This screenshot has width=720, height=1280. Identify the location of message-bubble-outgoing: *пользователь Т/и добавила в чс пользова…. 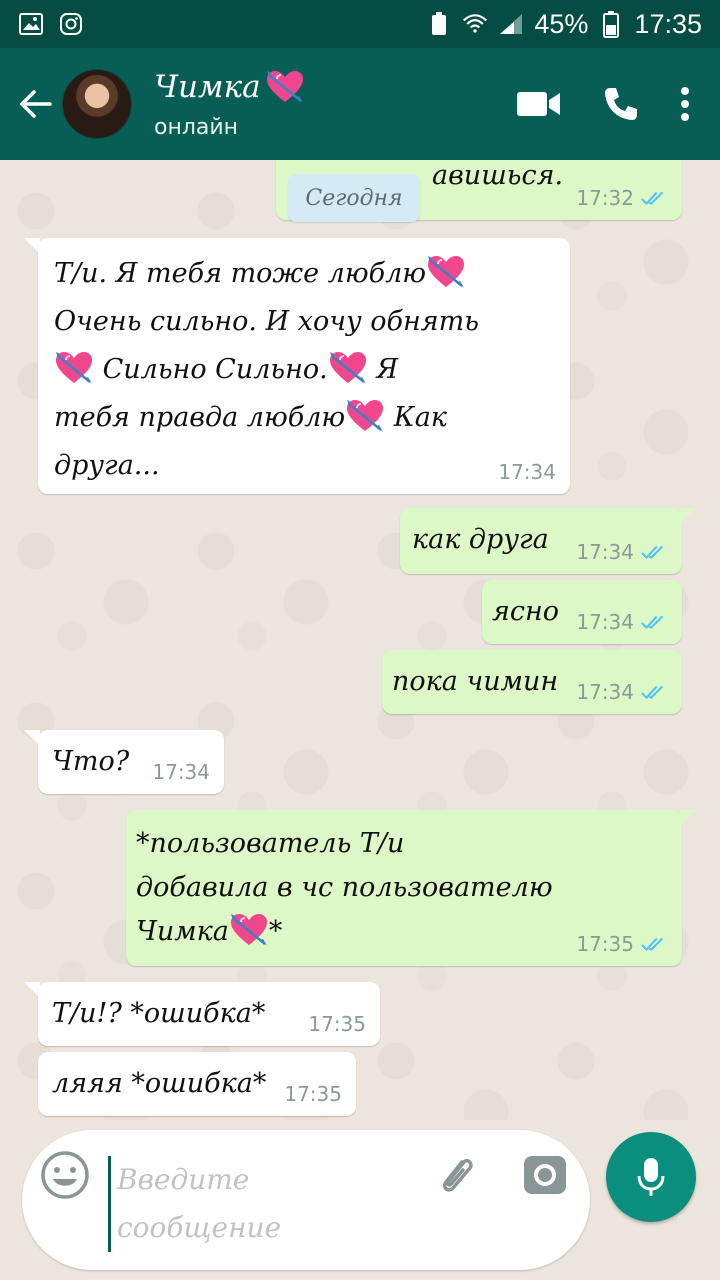
(411, 888).